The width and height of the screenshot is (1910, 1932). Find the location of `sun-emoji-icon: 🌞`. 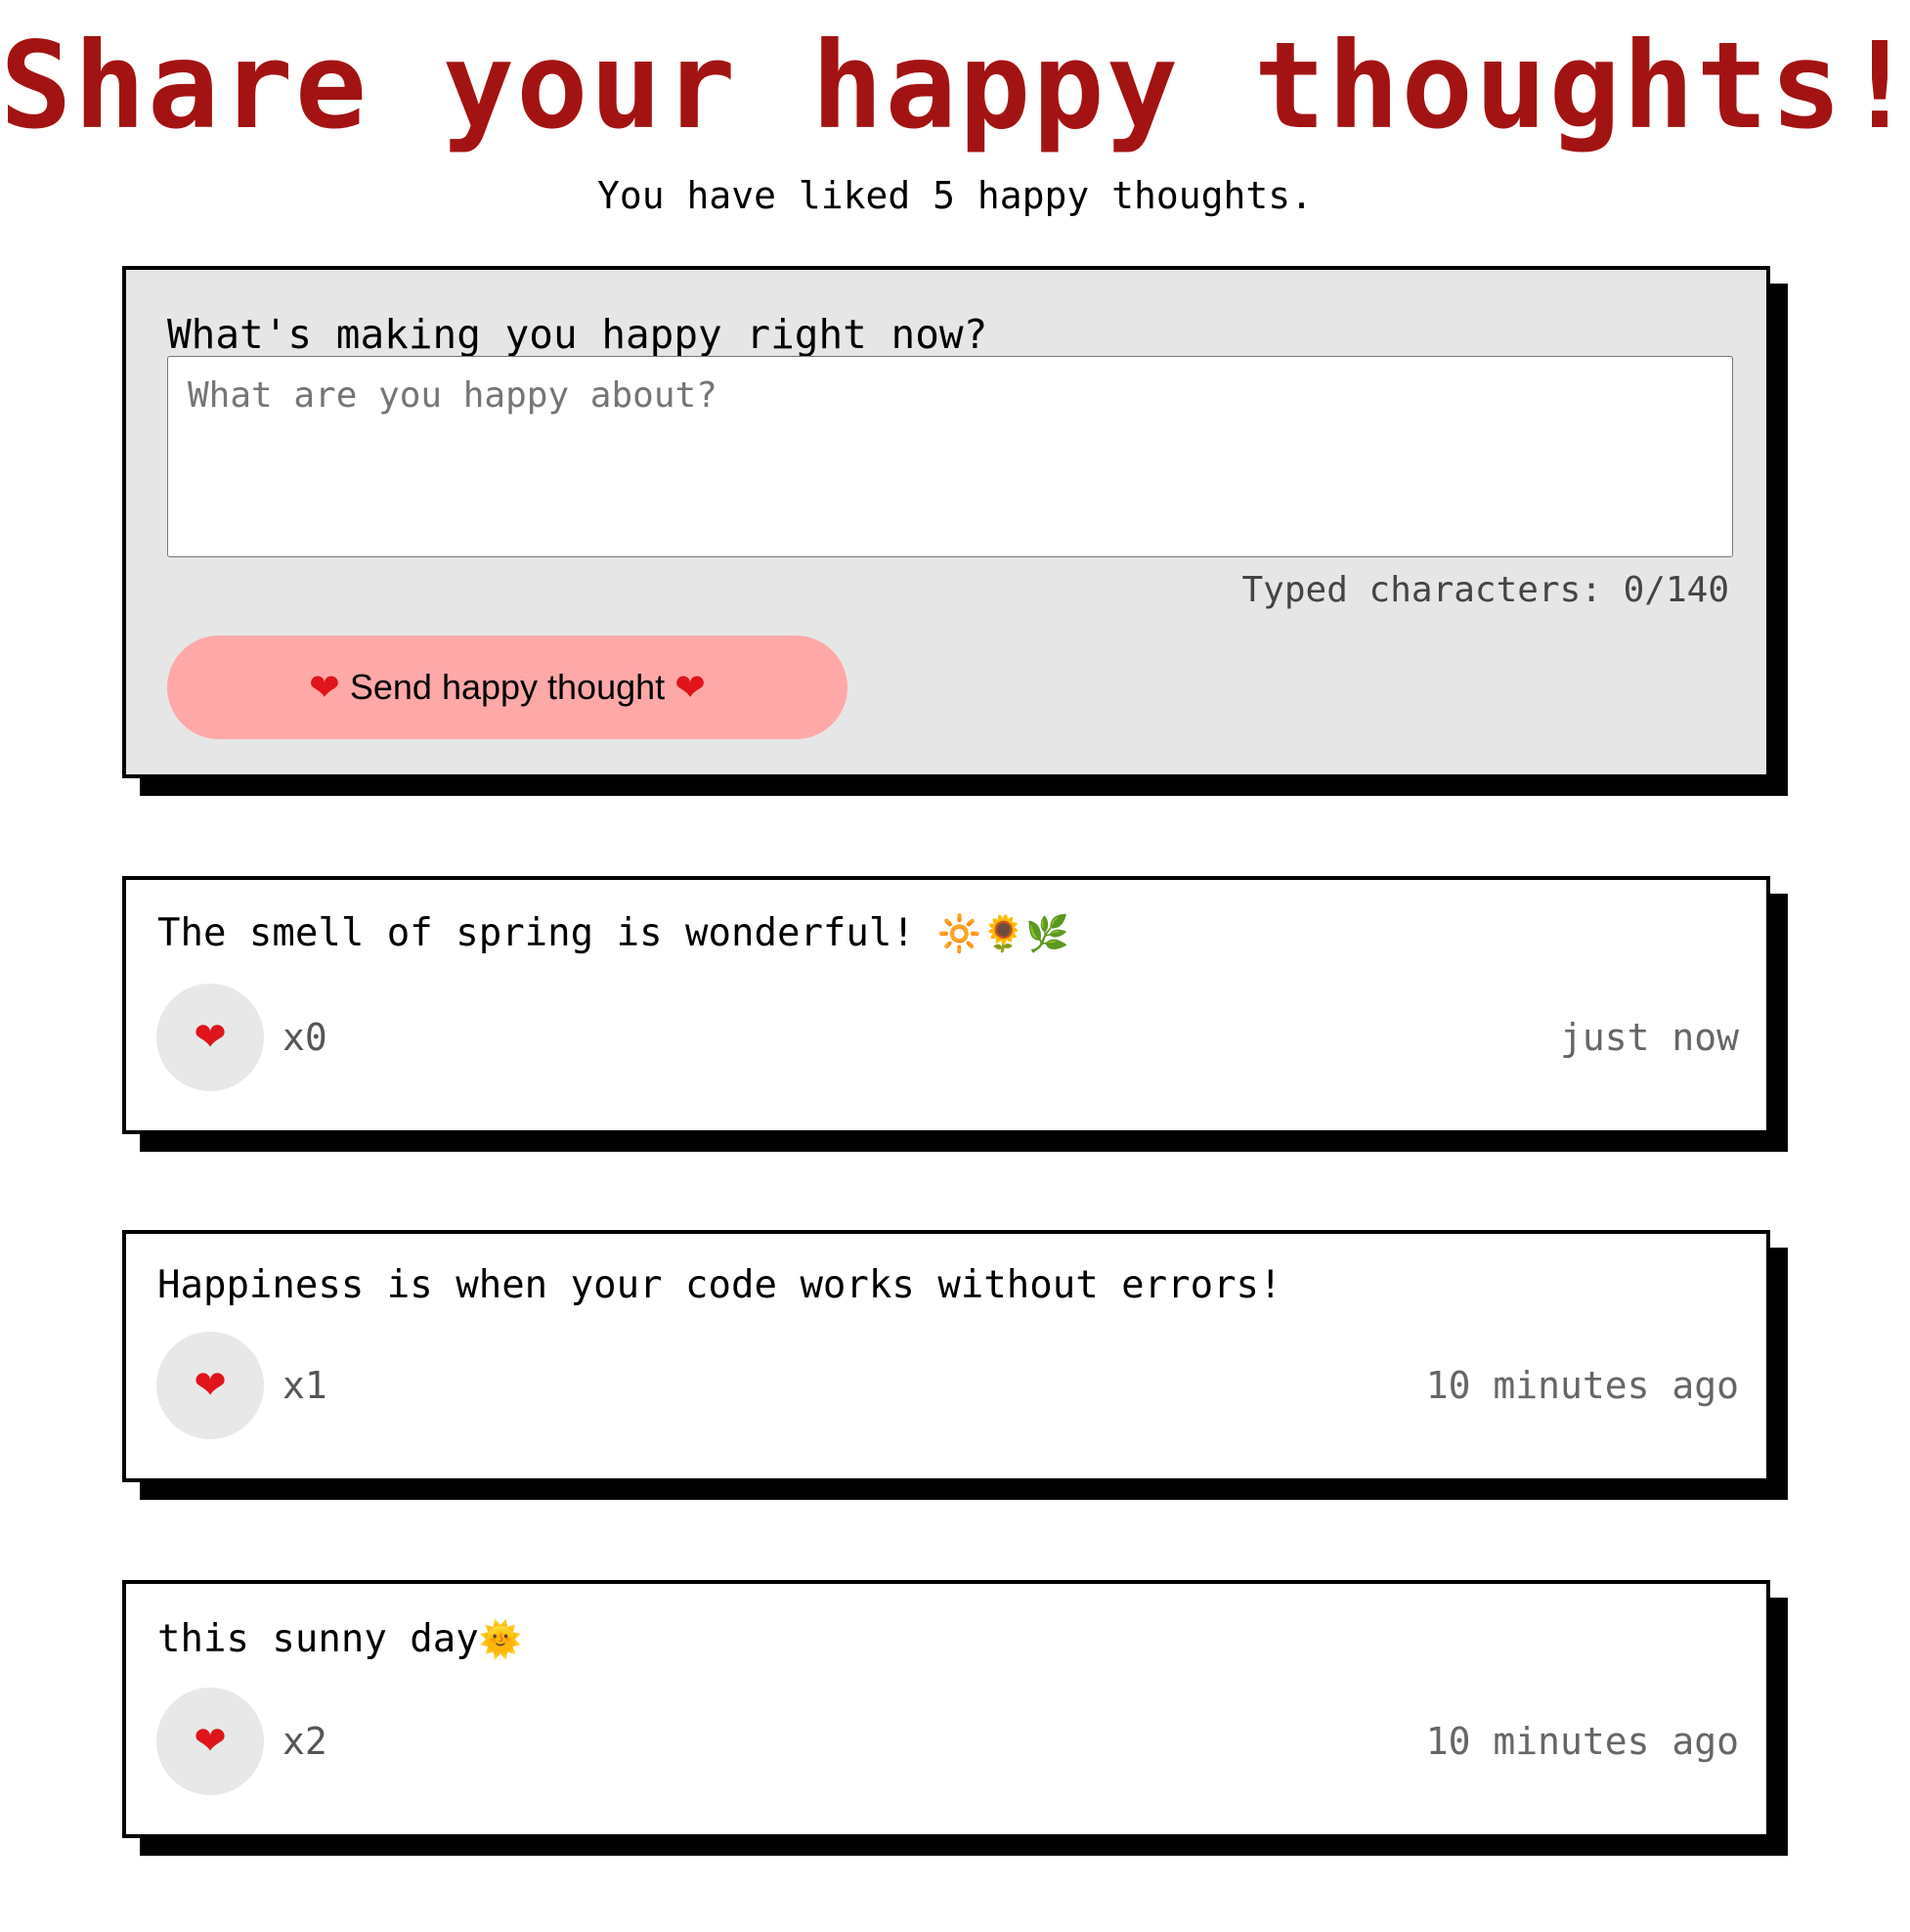

sun-emoji-icon: 🌞 is located at coordinates (501, 1640).